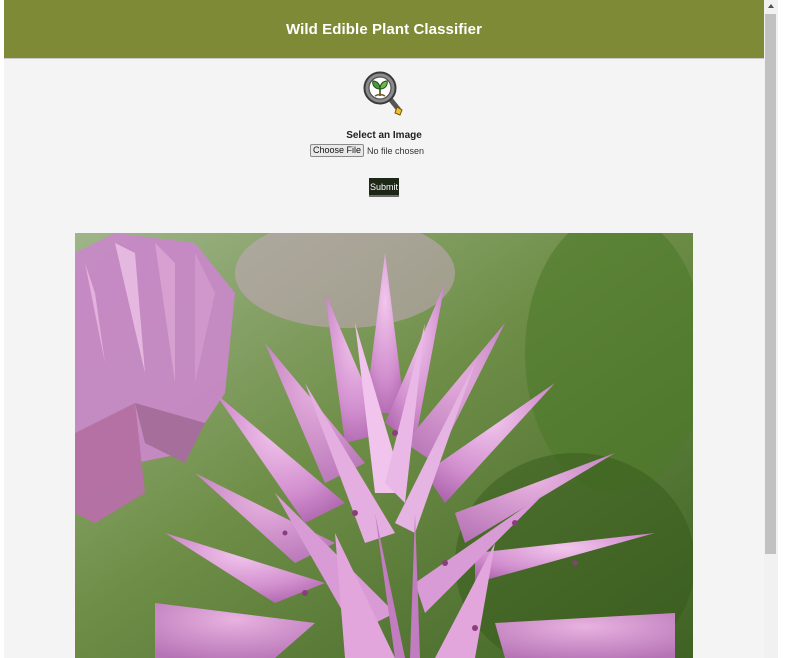 The image size is (785, 658). Describe the element at coordinates (384, 135) in the screenshot. I see `select-image-label: Select an Image` at that location.